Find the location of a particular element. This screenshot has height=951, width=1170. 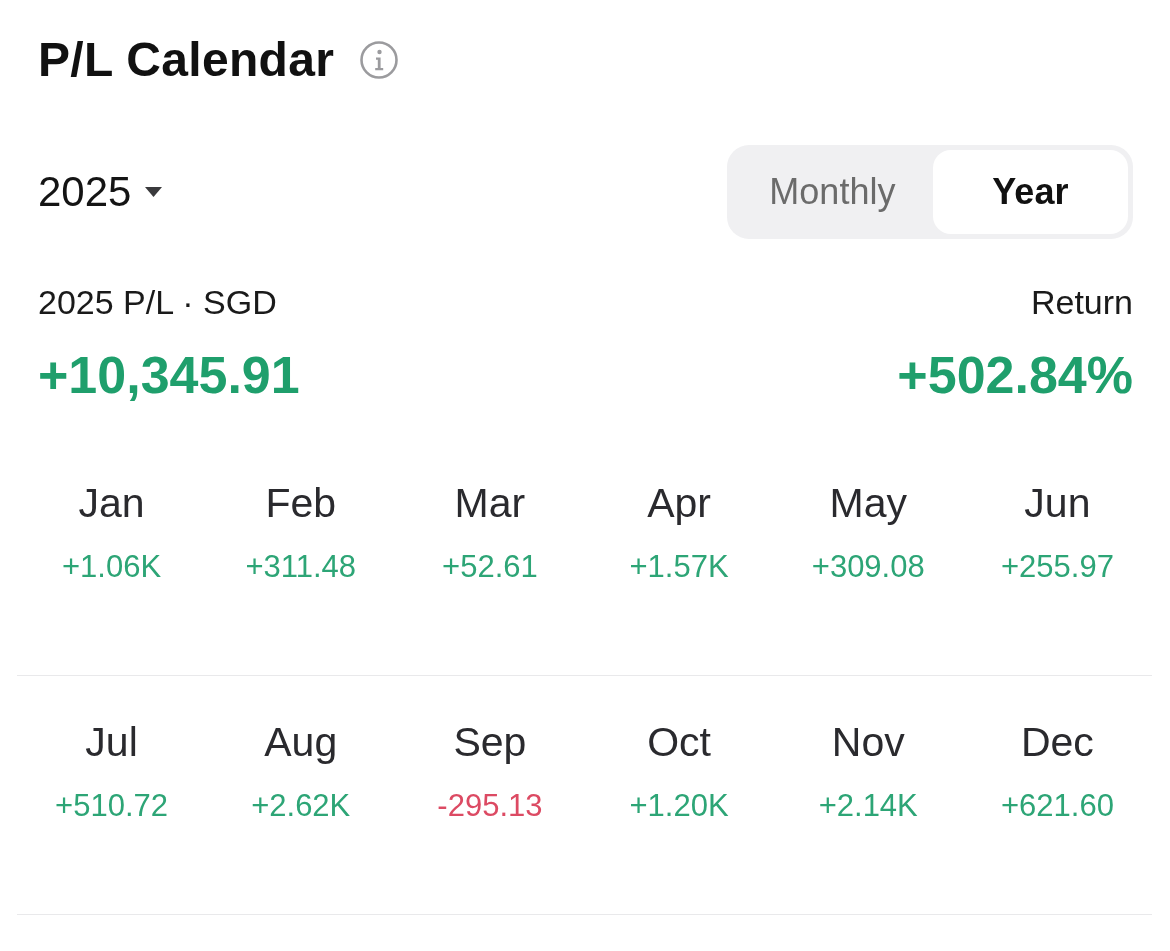

month-value: +621.60 is located at coordinates (1057, 806).